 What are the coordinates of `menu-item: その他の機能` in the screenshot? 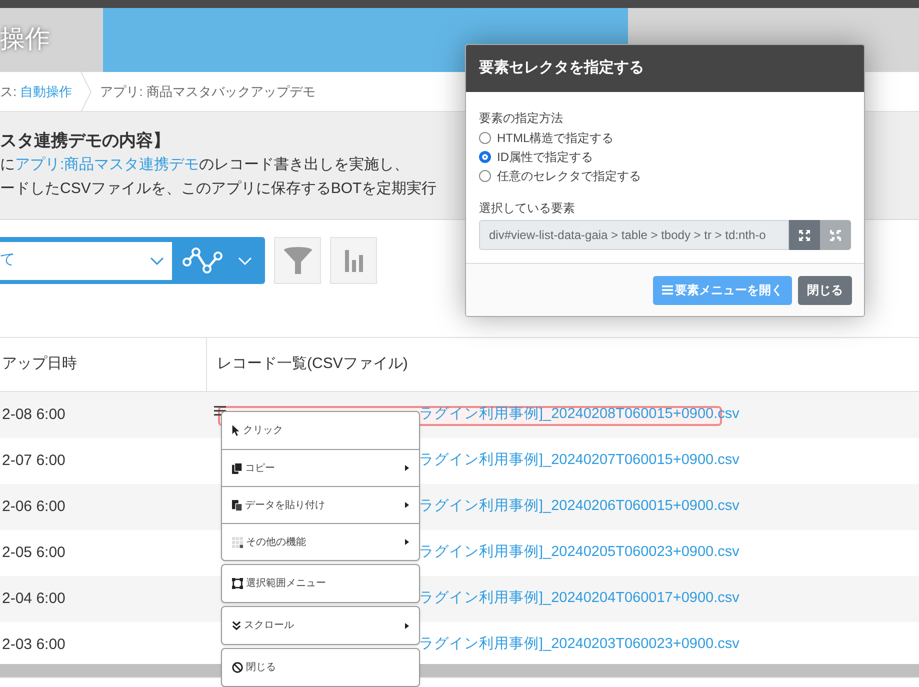 It's located at (320, 541).